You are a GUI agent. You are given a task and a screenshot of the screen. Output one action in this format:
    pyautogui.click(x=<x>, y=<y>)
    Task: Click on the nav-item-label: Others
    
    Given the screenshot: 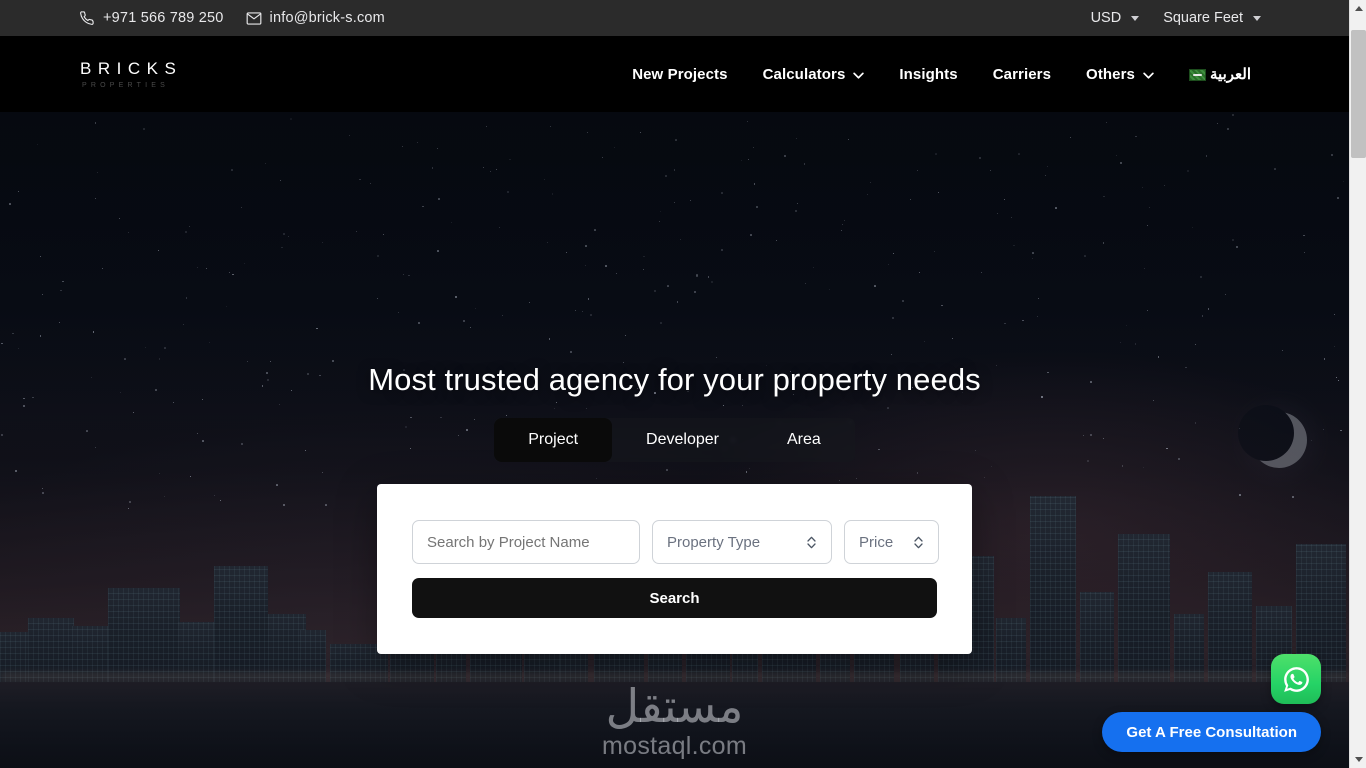 What is the action you would take?
    pyautogui.click(x=1110, y=74)
    